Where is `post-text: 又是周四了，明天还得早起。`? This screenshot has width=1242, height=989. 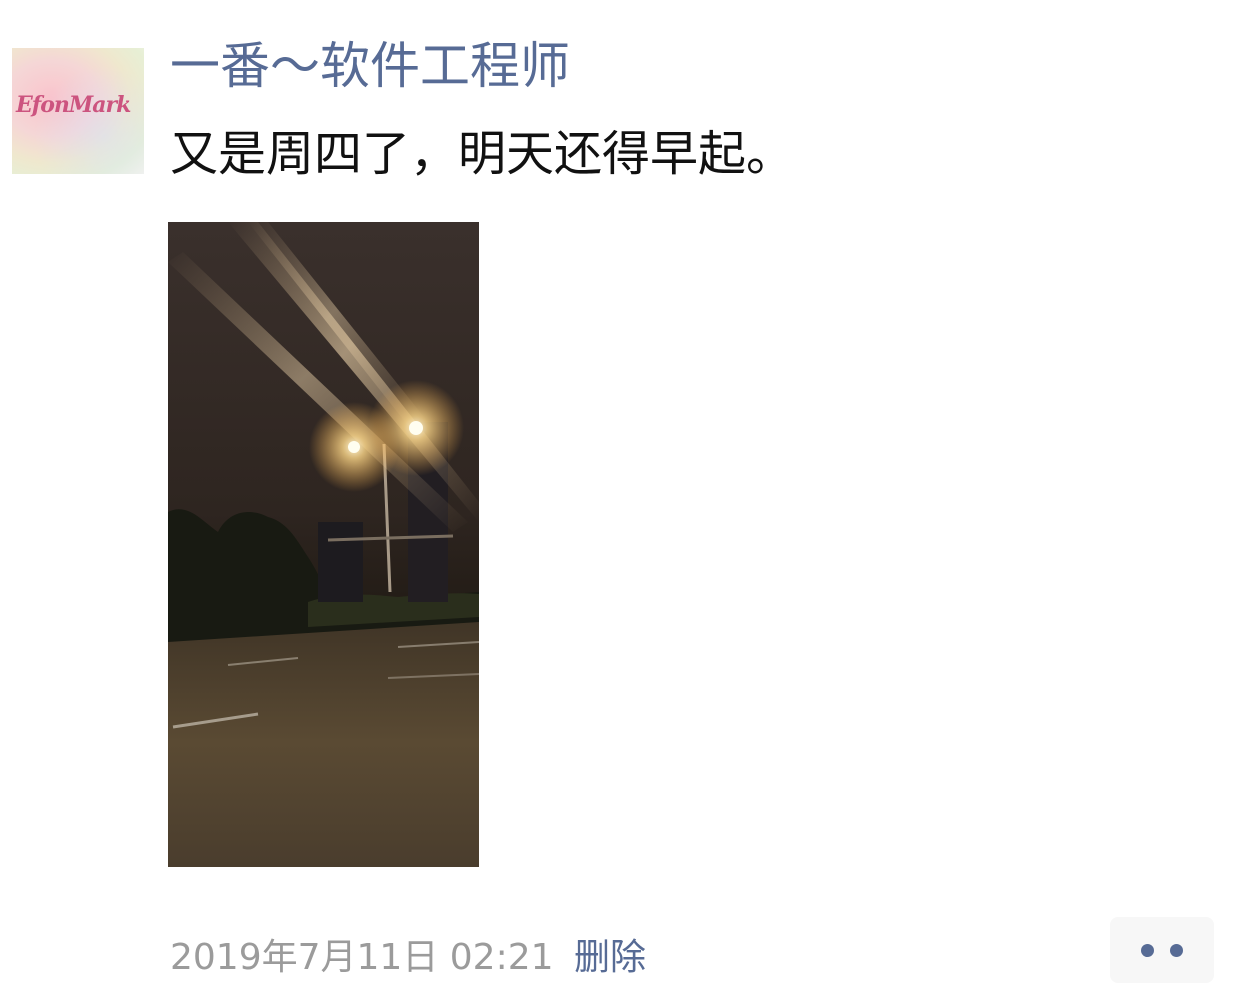
post-text: 又是周四了，明天还得早起。 is located at coordinates (482, 154).